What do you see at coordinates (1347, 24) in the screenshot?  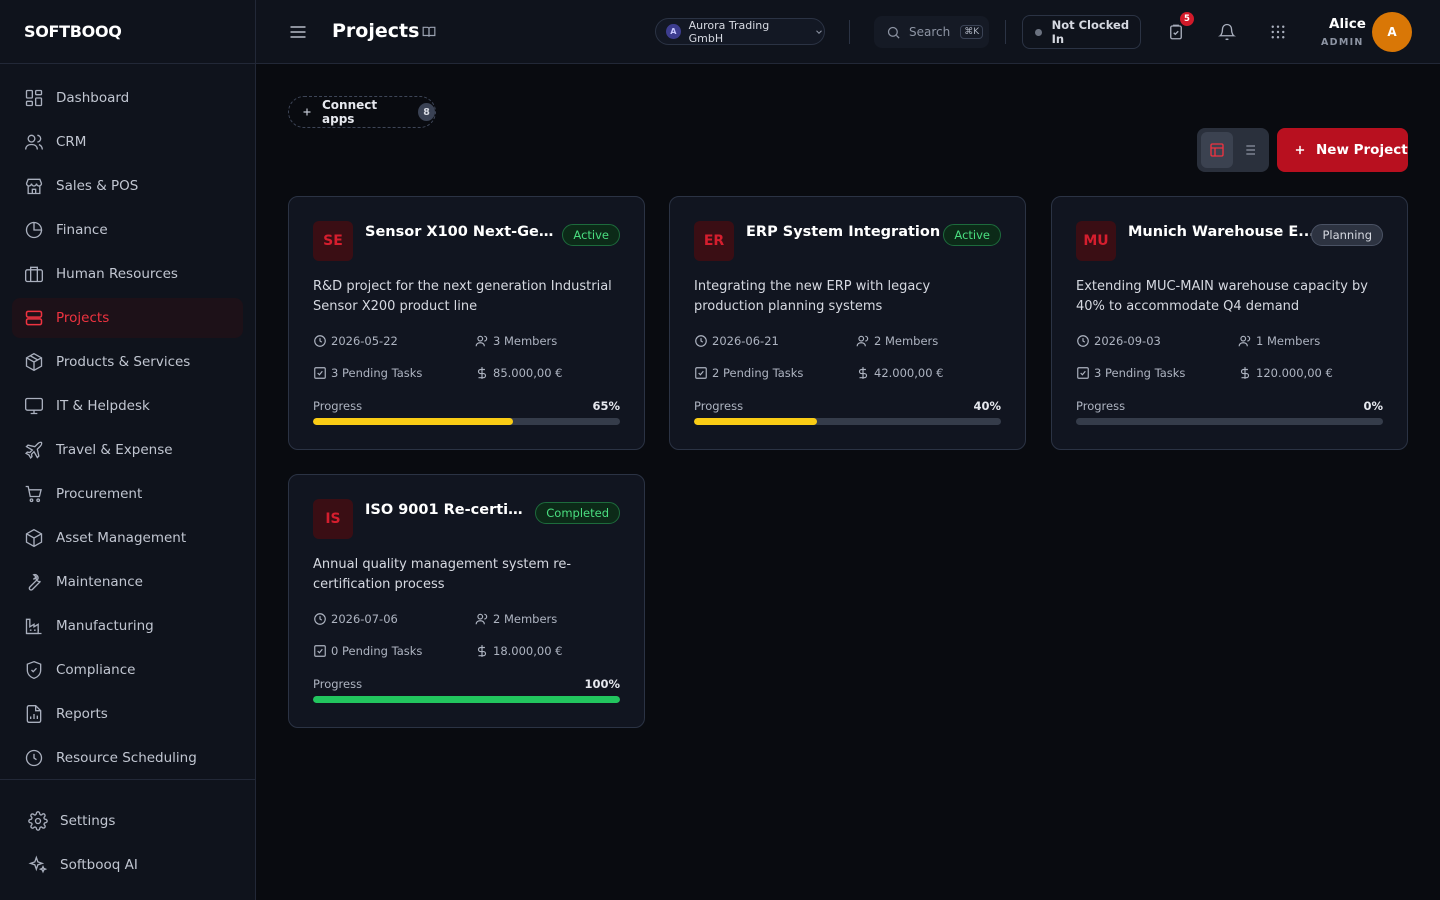 I see `user-name: Alice` at bounding box center [1347, 24].